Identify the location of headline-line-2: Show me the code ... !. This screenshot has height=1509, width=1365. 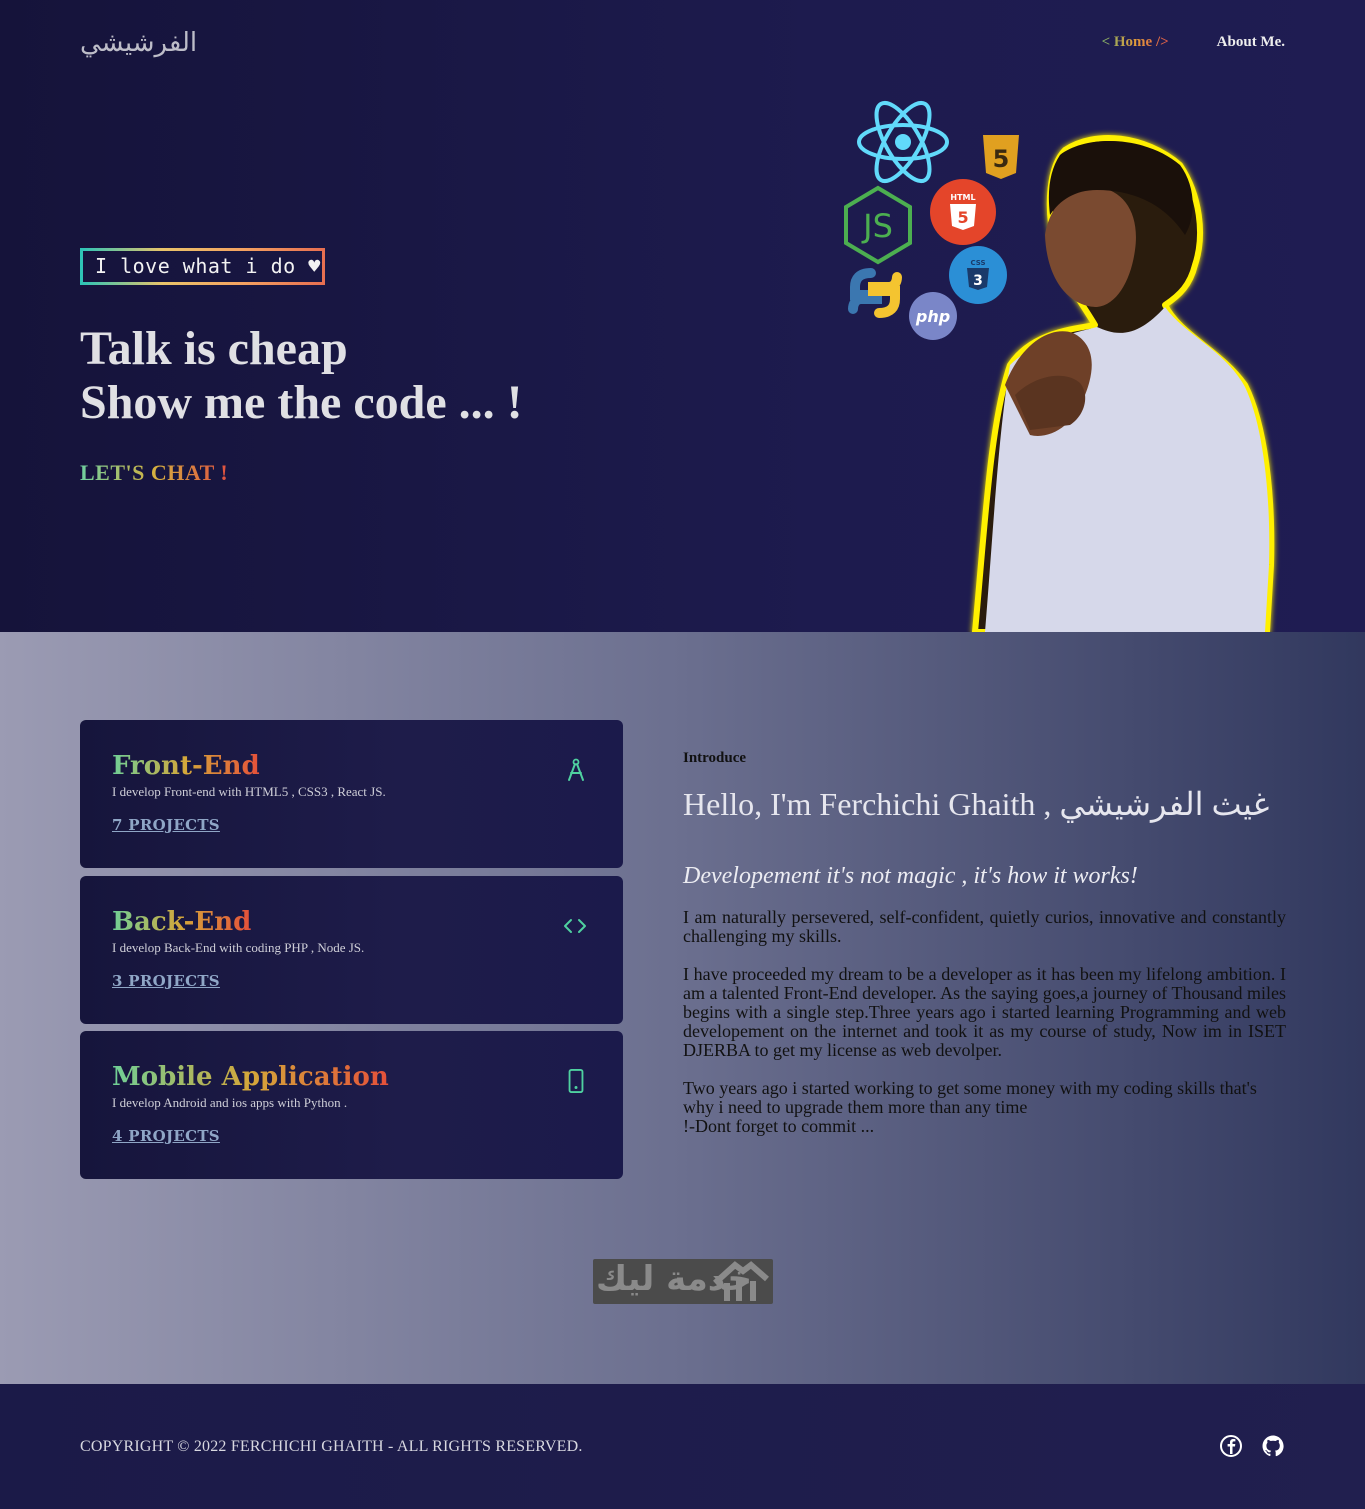
(301, 402).